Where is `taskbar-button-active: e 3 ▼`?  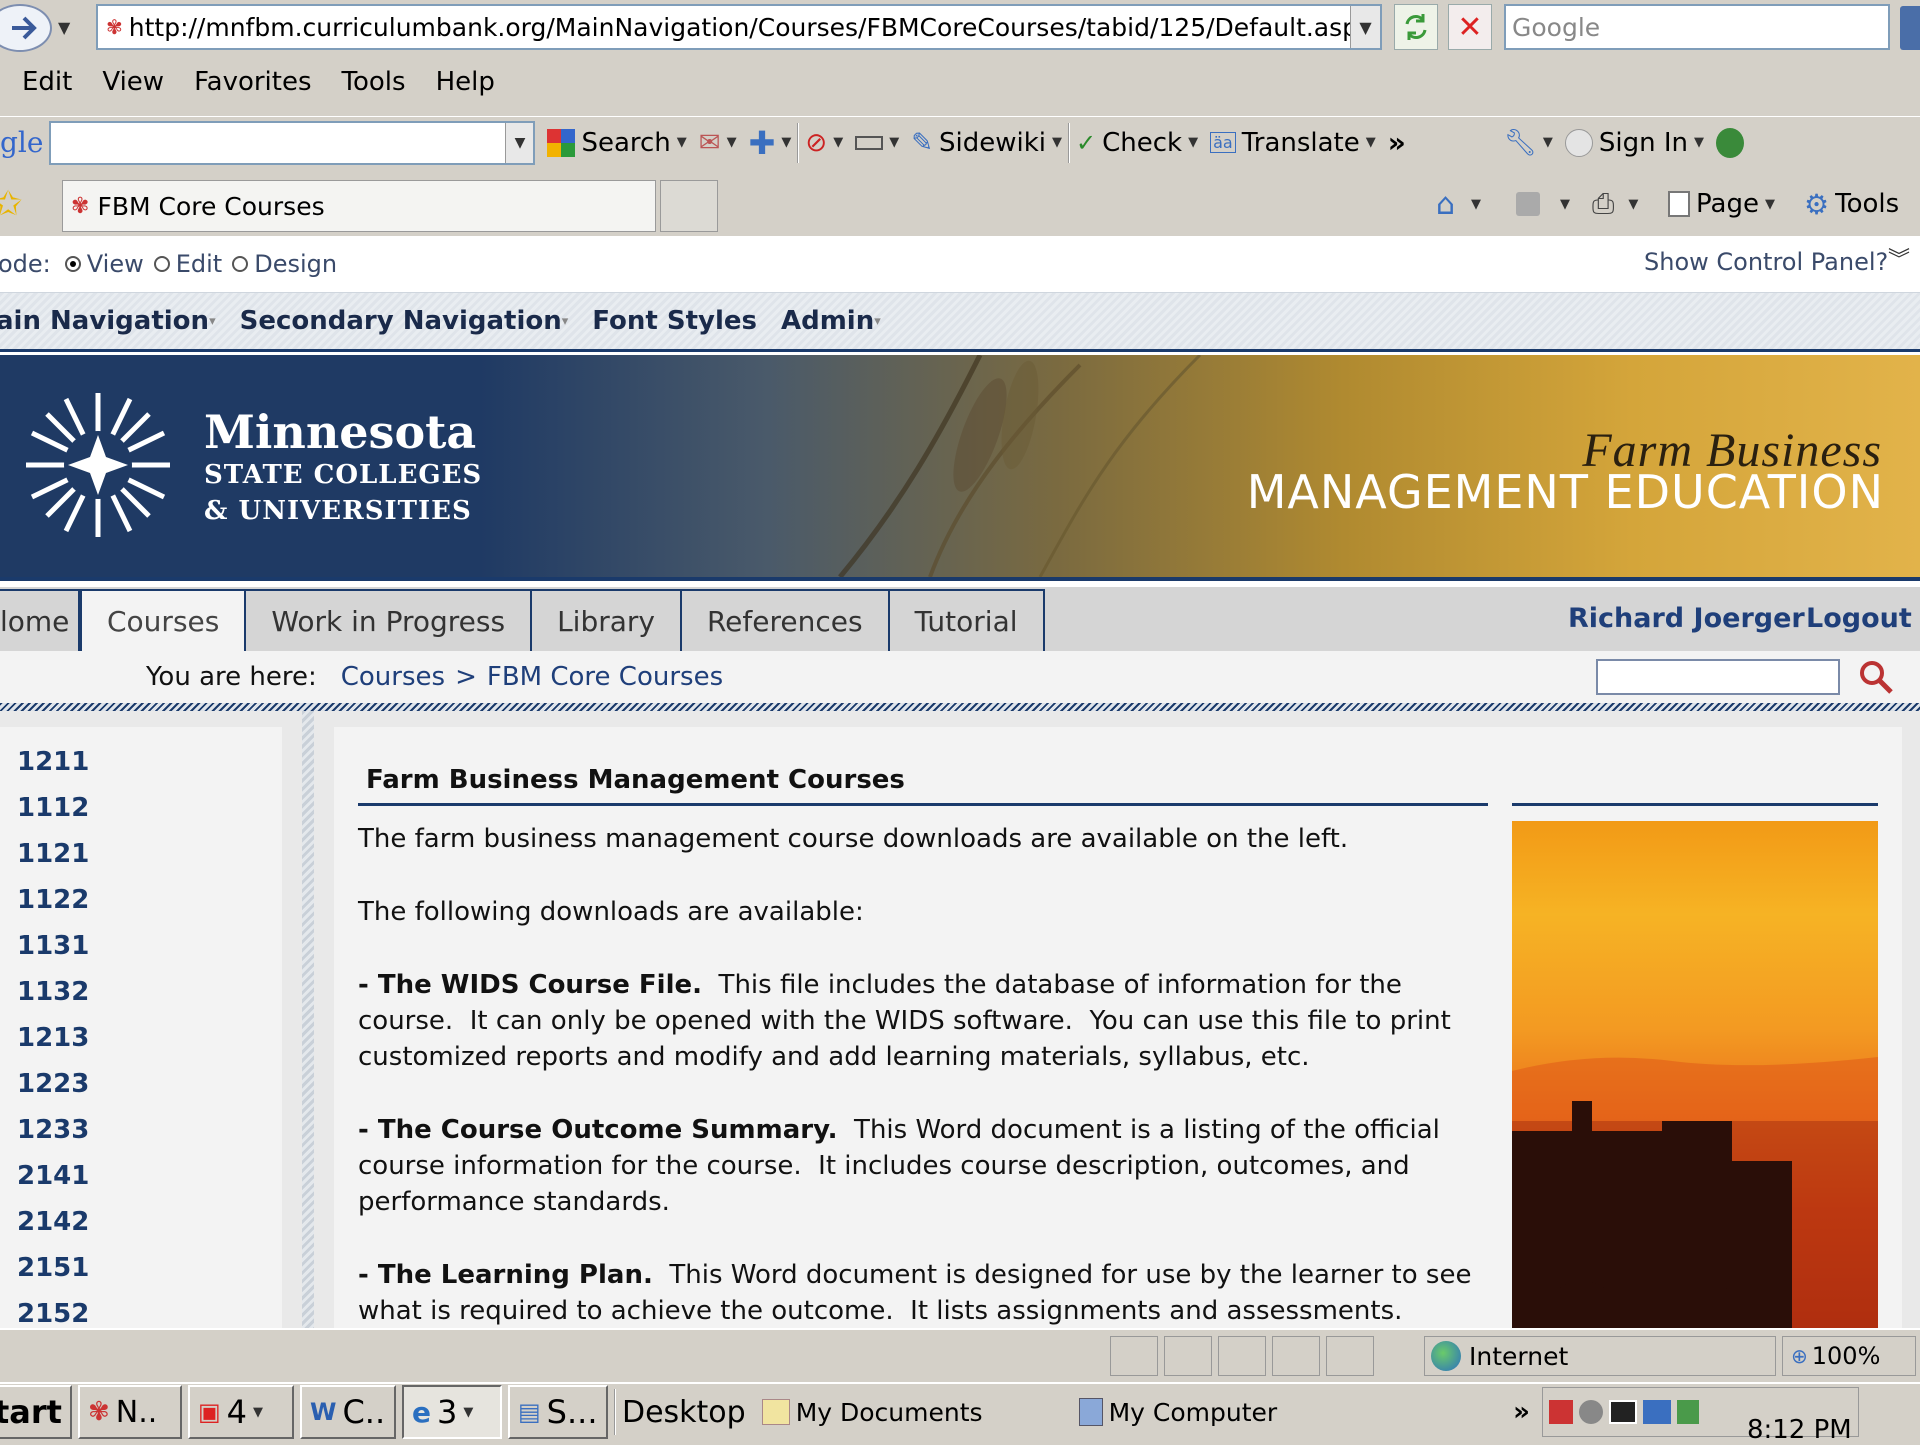 taskbar-button-active: e 3 ▼ is located at coordinates (451, 1412).